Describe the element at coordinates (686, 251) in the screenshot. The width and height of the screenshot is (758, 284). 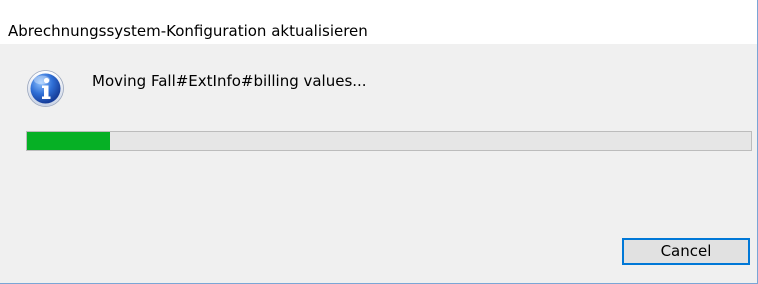
I see `cancel-button: Cancel` at that location.